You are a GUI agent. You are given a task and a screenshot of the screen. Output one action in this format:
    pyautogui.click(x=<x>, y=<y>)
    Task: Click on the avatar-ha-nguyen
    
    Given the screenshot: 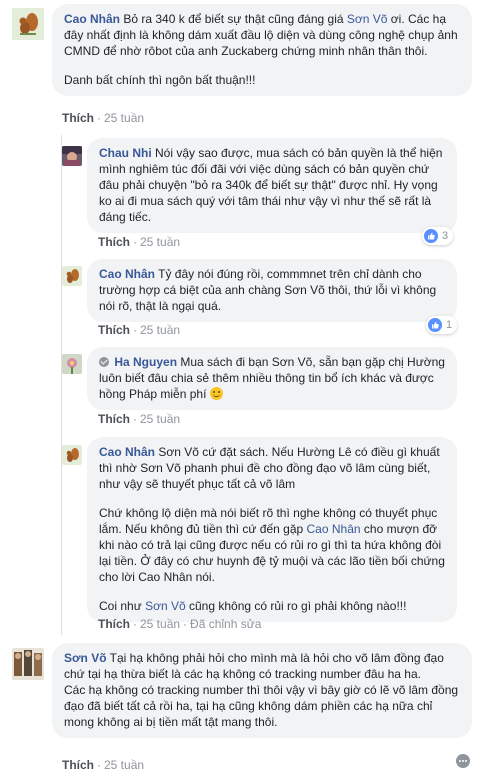 What is the action you would take?
    pyautogui.click(x=72, y=364)
    